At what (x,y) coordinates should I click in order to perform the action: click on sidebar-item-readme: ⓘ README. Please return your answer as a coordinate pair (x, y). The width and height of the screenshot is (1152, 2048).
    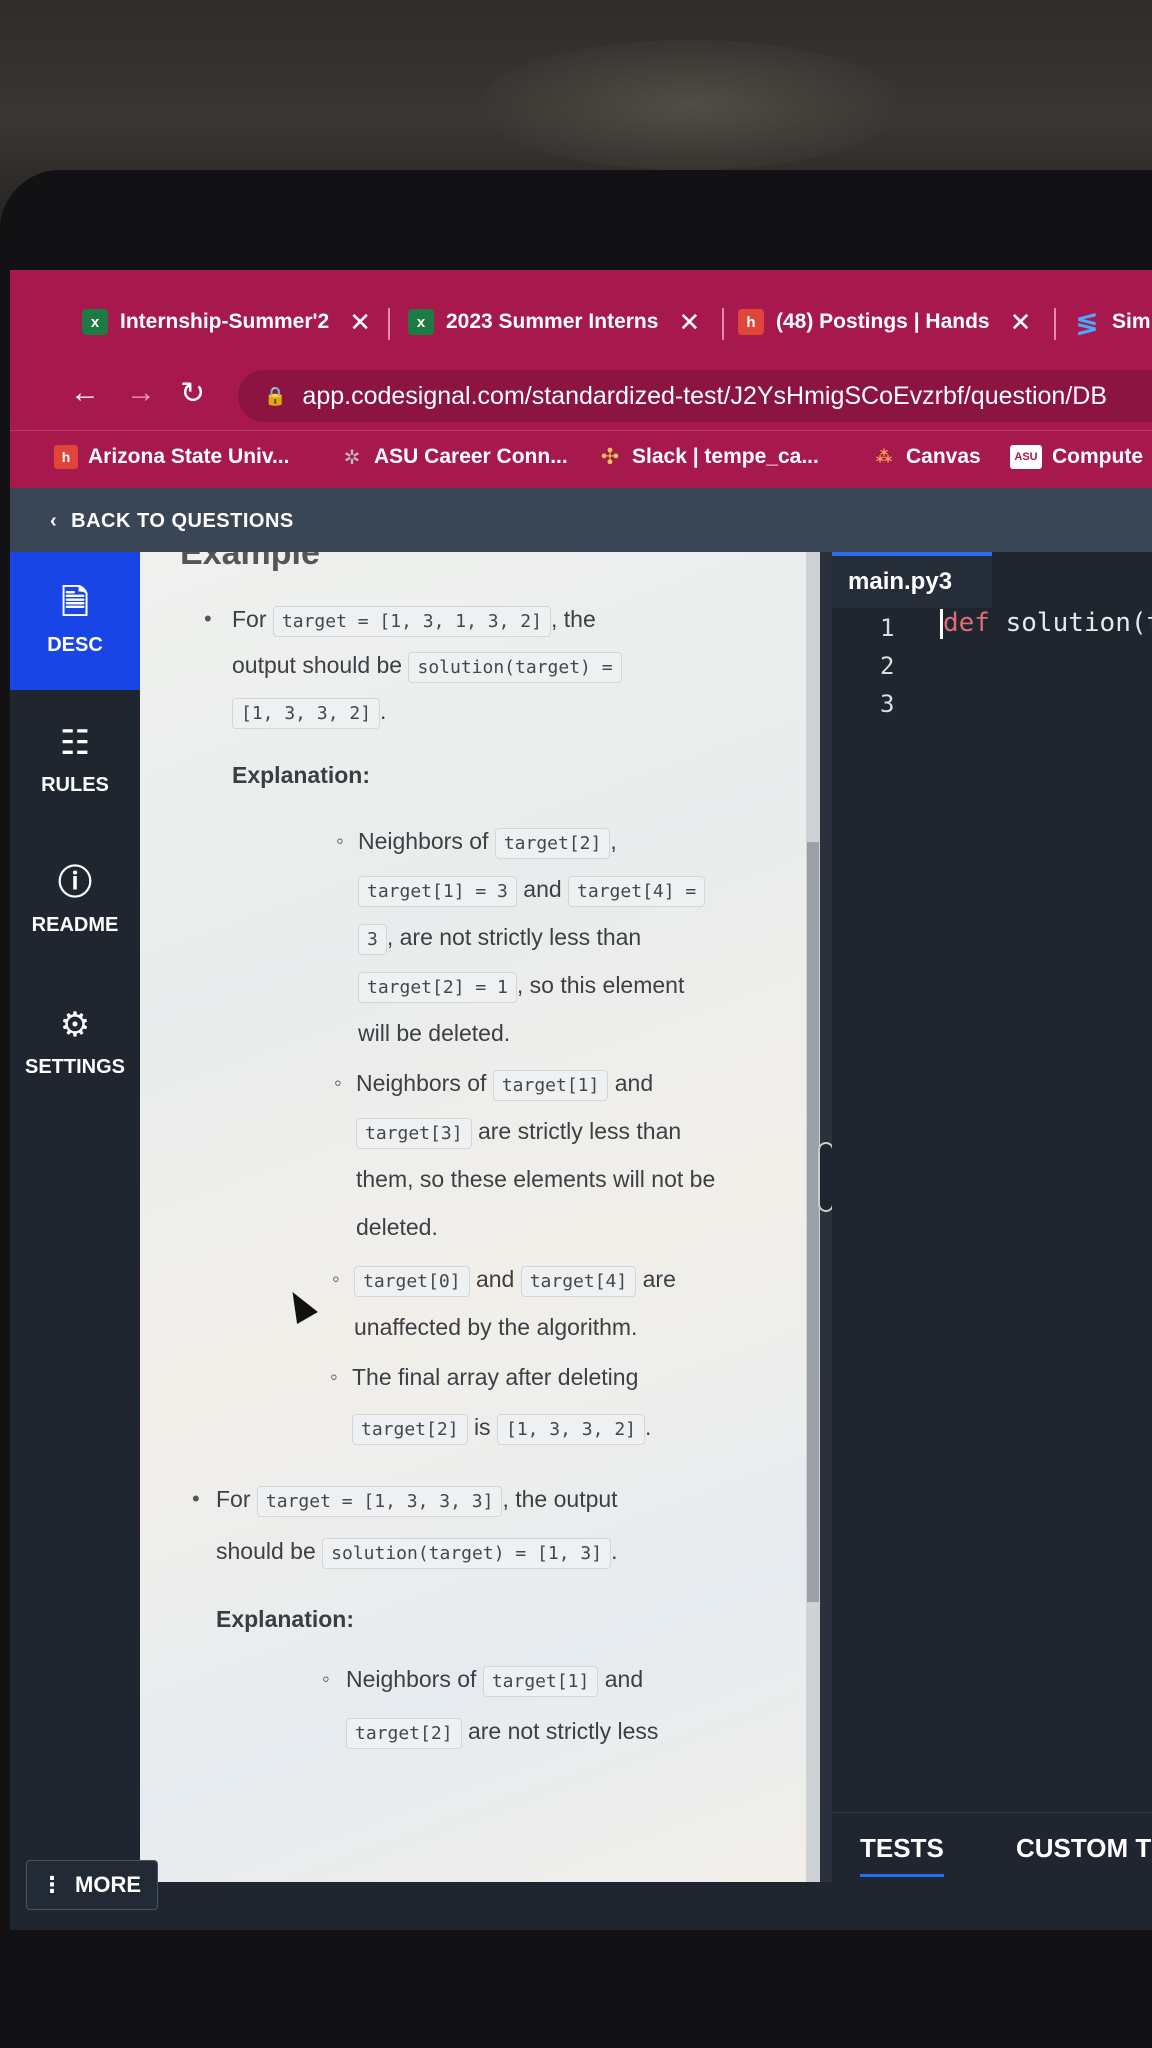
    Looking at the image, I should click on (75, 901).